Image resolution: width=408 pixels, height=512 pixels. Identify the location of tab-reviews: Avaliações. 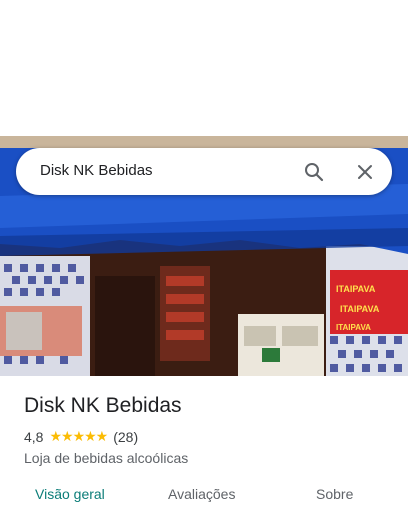
(201, 494).